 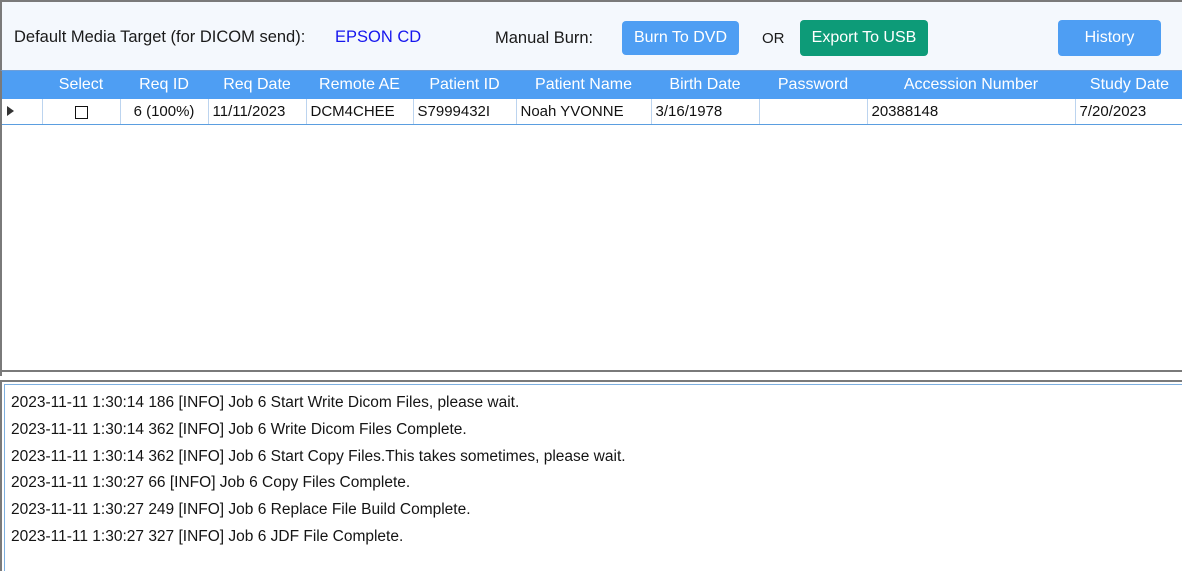 I want to click on row-indicator-header, so click(x=22, y=85).